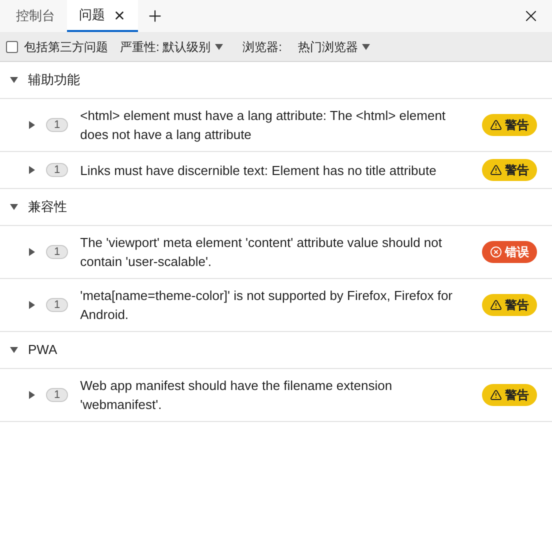 This screenshot has height=543, width=552. Describe the element at coordinates (509, 252) in the screenshot. I see `severity-badge: 错误` at that location.